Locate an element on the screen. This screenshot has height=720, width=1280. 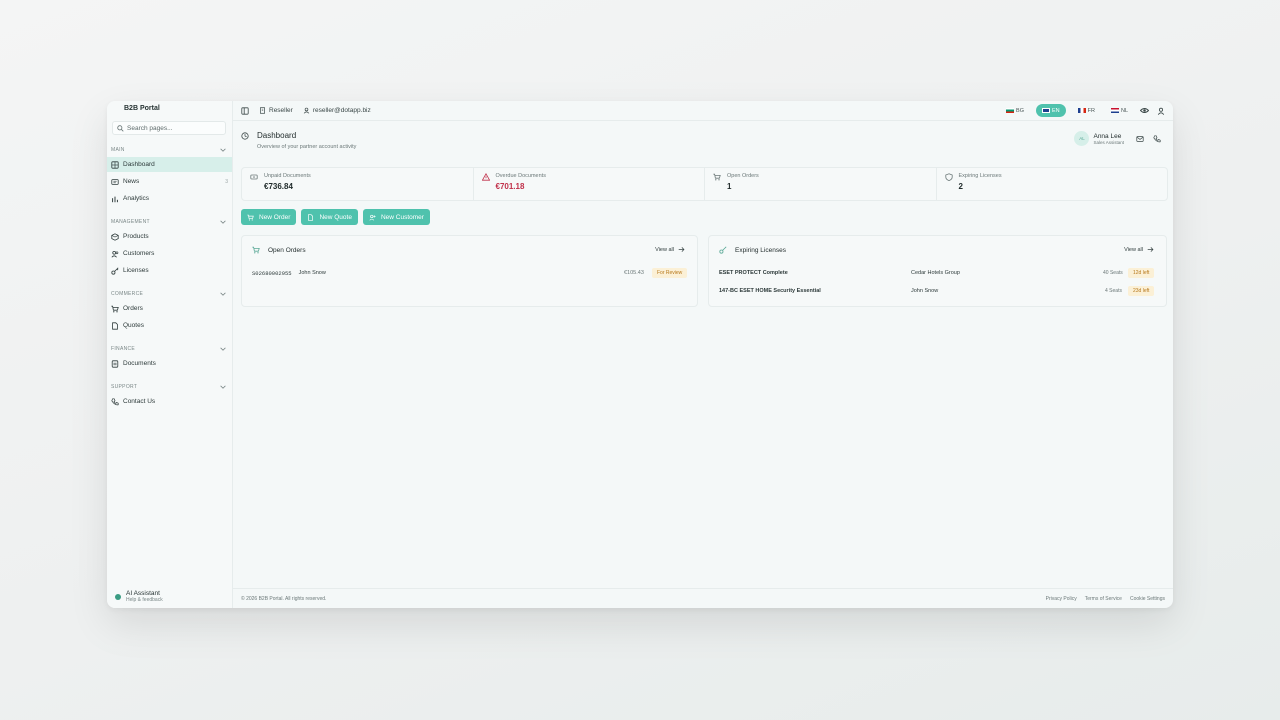
sidebar-item-contact-us: Contact Us is located at coordinates (169, 401).